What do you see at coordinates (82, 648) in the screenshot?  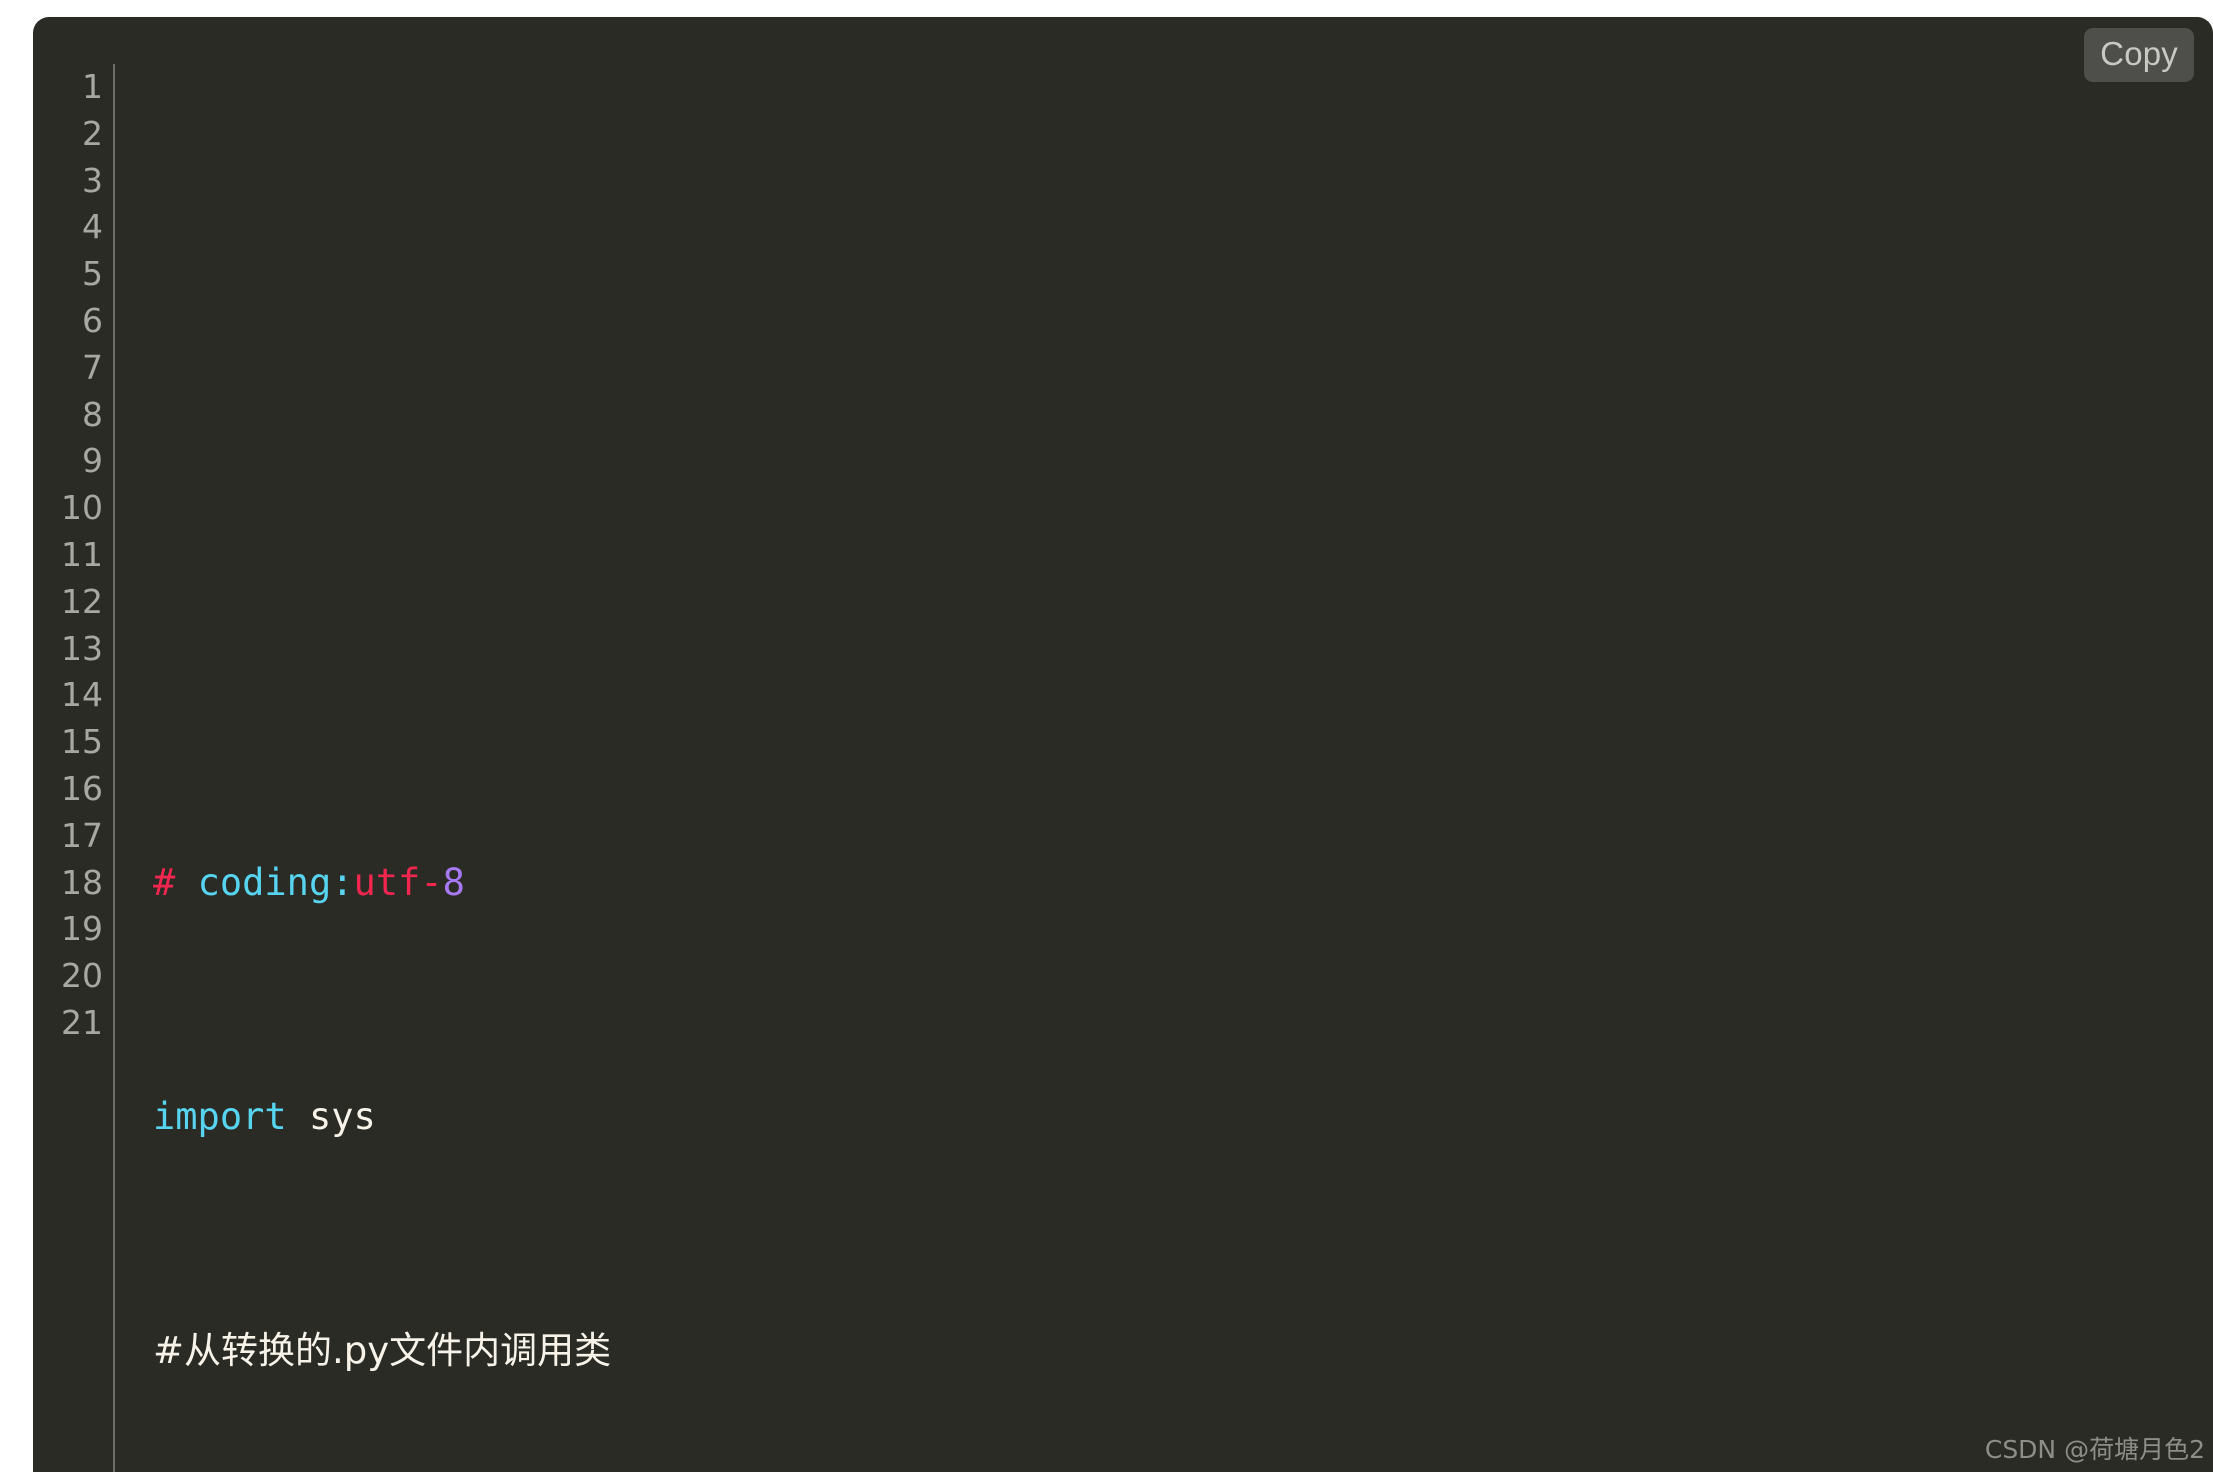 I see `line-number: 13` at bounding box center [82, 648].